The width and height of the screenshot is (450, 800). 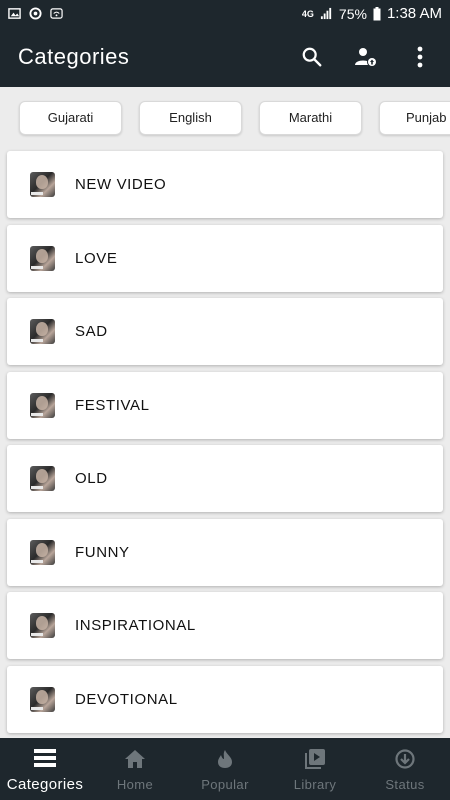 What do you see at coordinates (310, 118) in the screenshot?
I see `chip-marathi: Marathi` at bounding box center [310, 118].